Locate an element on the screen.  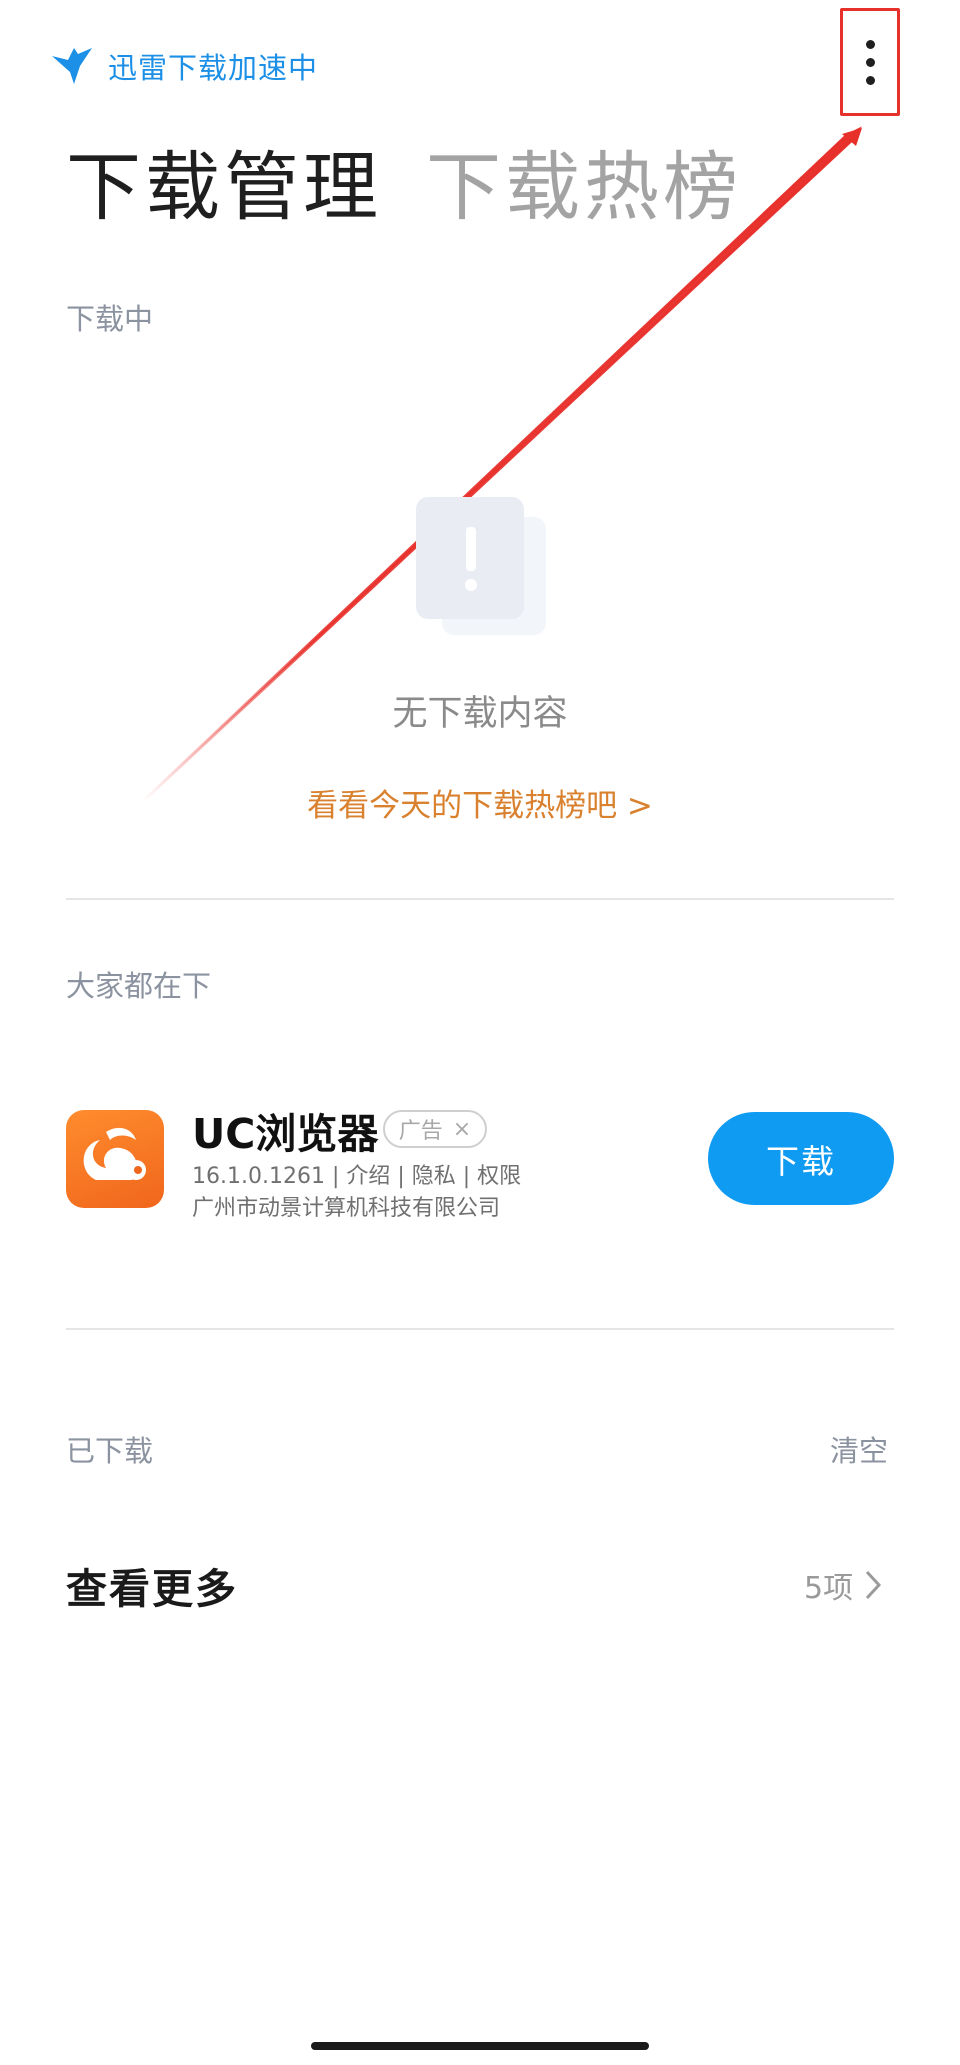
ad-badge: 广告 × is located at coordinates (435, 1129).